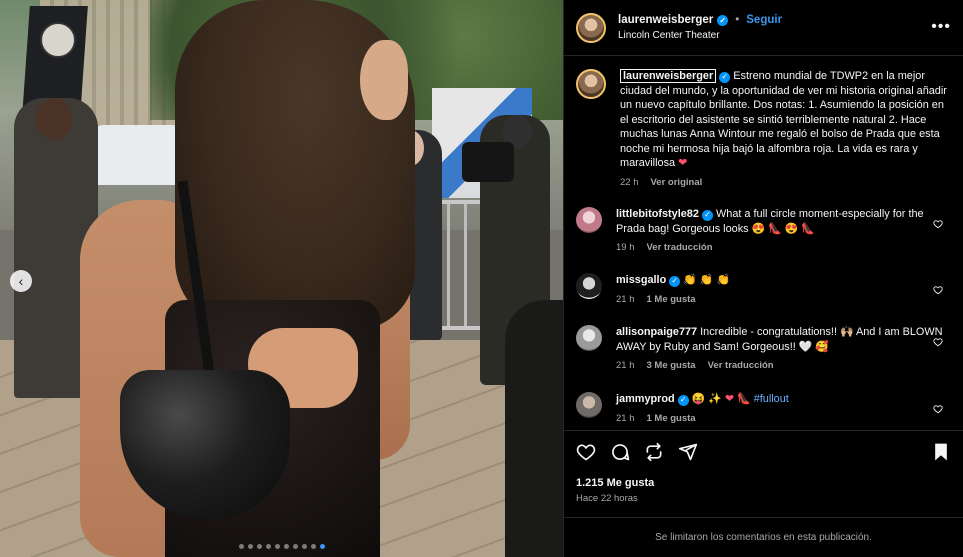 This screenshot has width=963, height=557. Describe the element at coordinates (941, 27) in the screenshot. I see `more-options-icon: •••` at that location.